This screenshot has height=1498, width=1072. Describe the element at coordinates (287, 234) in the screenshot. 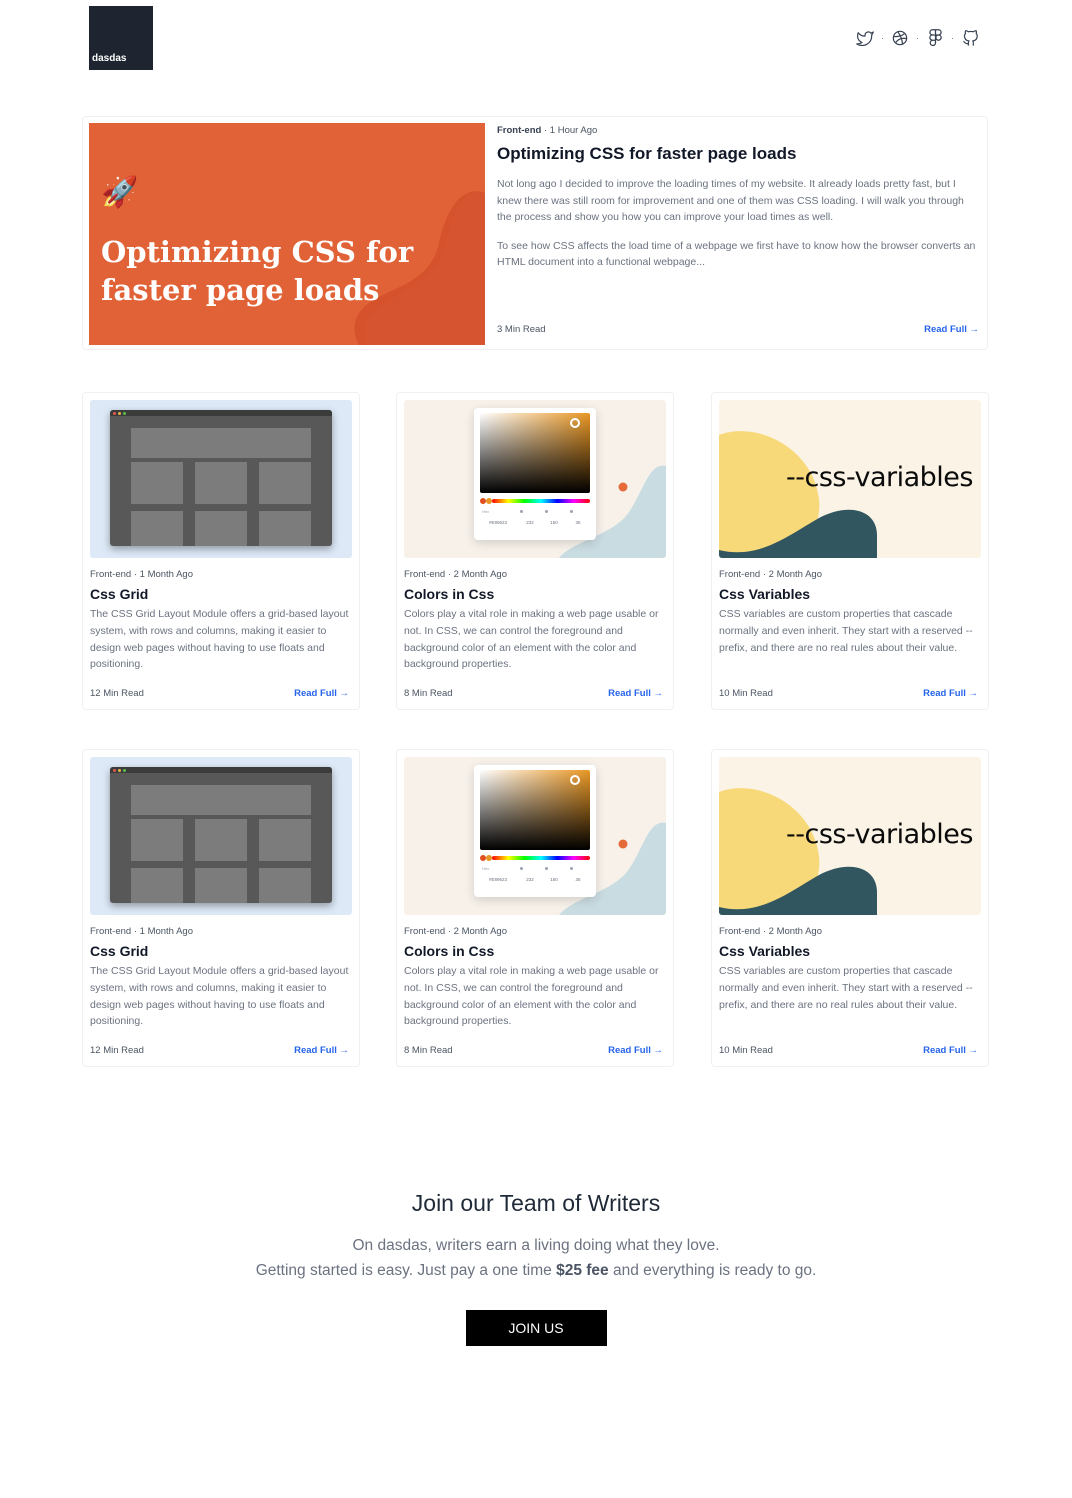

I see `featured-image: 🚀 Optimizing CSS for faster page loads` at that location.